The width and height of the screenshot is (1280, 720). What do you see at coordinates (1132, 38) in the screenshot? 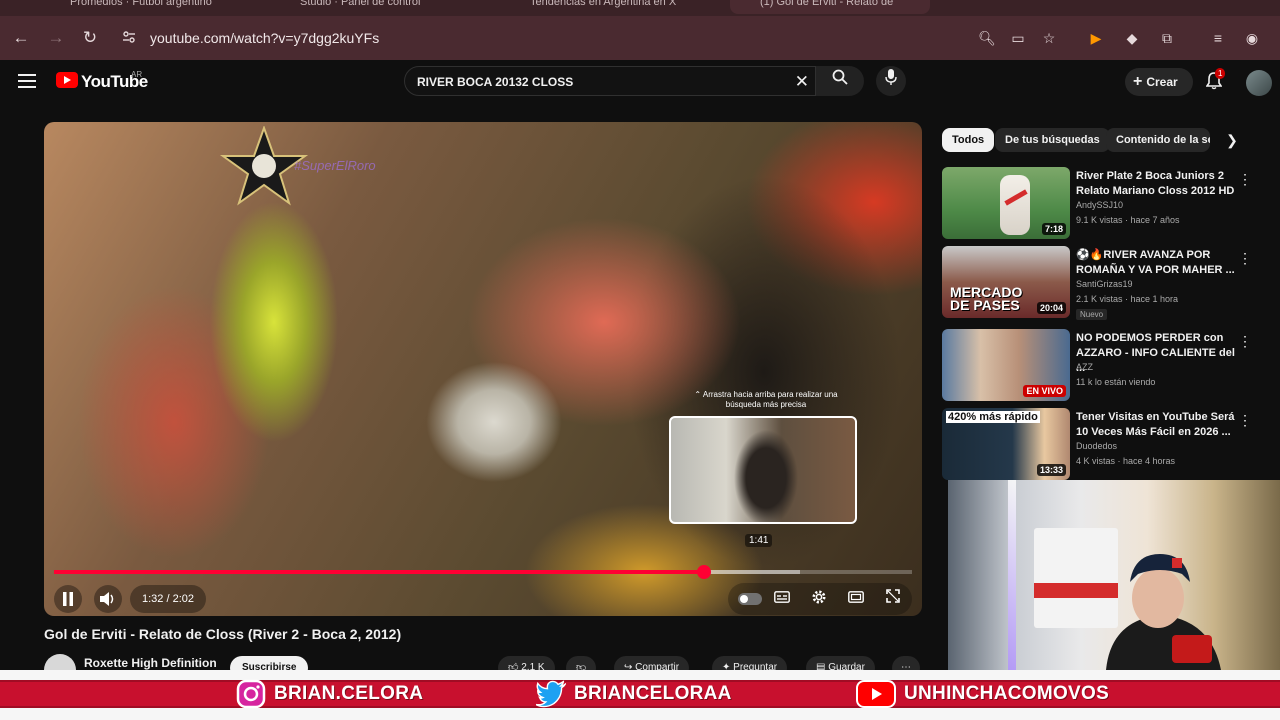
I see `extension-diamond-icon: ◆` at bounding box center [1132, 38].